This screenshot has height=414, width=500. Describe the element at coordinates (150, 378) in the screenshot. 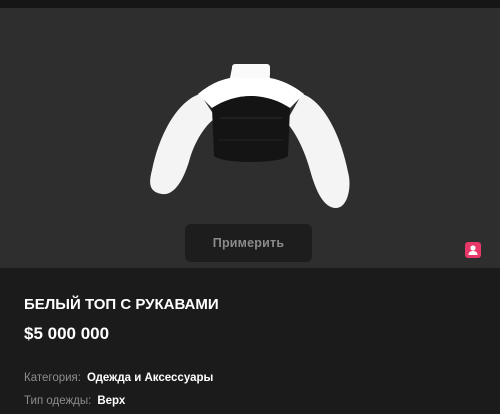

I see `category-value: Одежда и Аксессуары` at that location.